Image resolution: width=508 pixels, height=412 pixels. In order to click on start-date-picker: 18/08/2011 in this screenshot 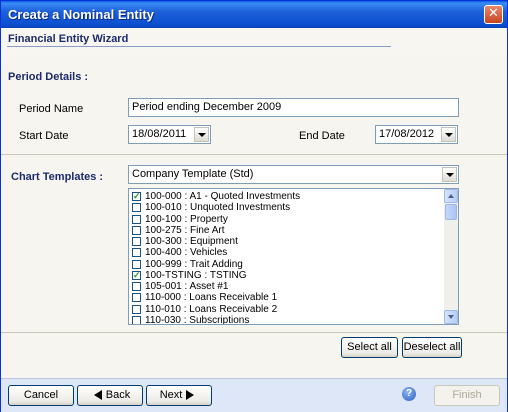, I will do `click(169, 134)`.